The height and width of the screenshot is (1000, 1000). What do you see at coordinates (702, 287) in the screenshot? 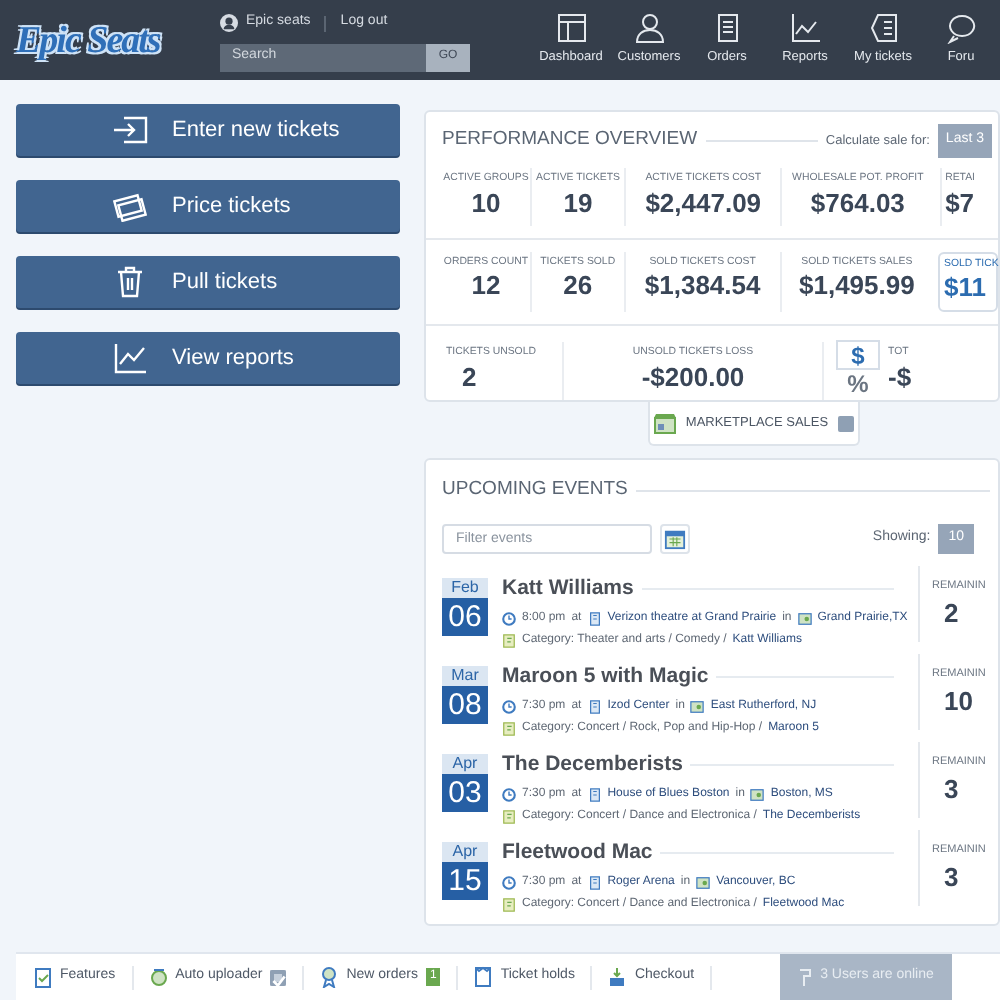
I see `stat-value: $1,384.54` at bounding box center [702, 287].